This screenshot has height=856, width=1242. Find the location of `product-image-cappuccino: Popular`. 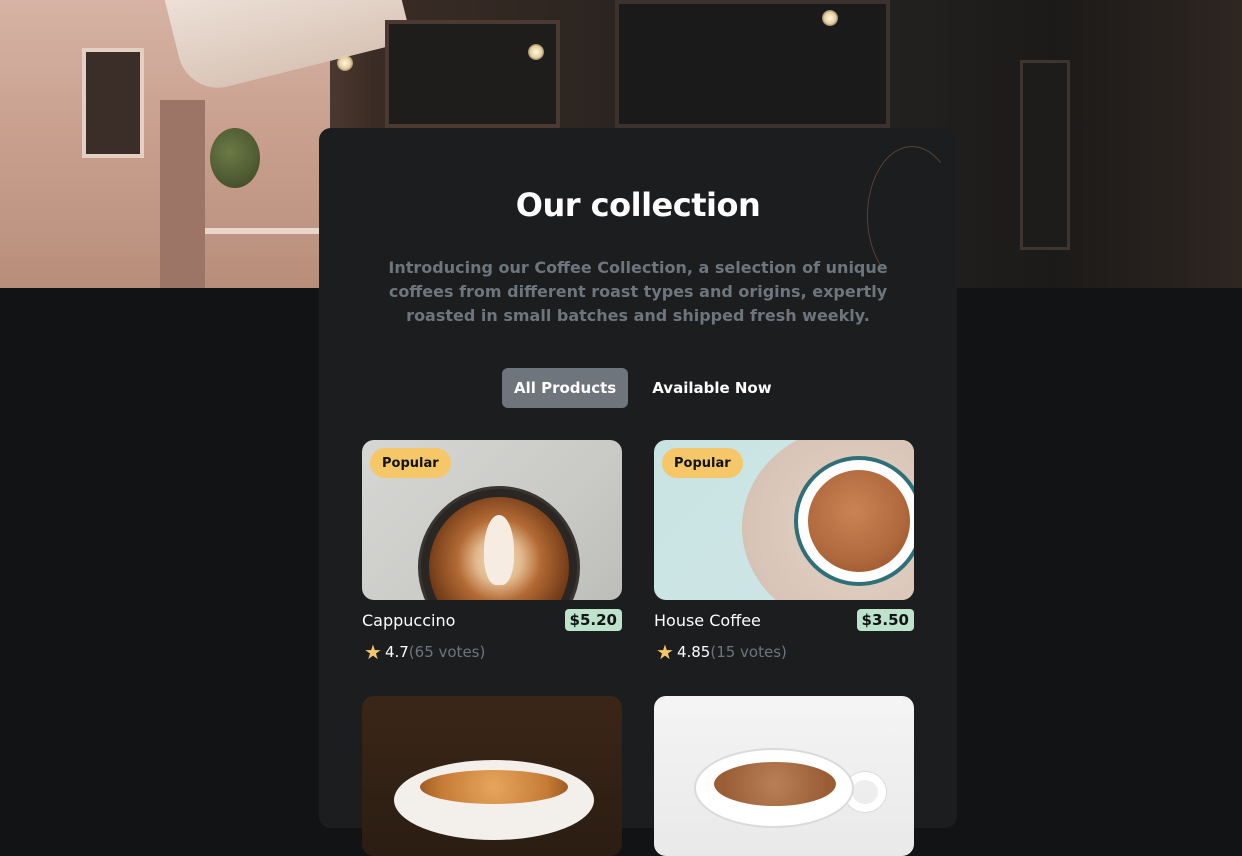

product-image-cappuccino: Popular is located at coordinates (492, 520).